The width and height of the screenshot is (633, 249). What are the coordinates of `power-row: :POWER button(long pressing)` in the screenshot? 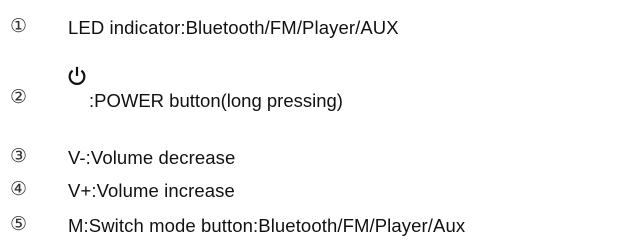 It's located at (204, 87).